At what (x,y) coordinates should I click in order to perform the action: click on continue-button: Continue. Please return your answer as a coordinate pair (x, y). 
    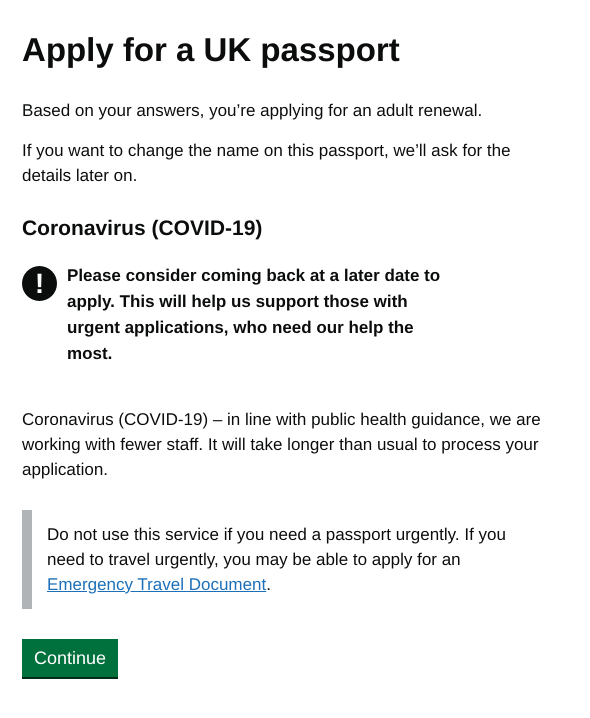
    Looking at the image, I should click on (70, 657).